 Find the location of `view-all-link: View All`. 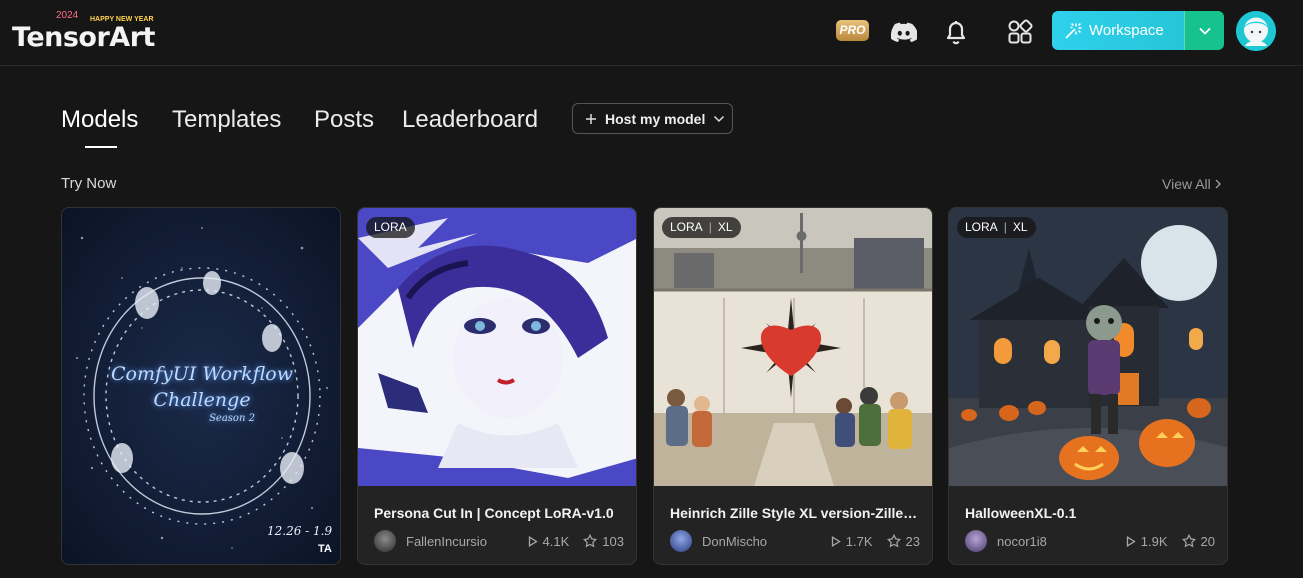

view-all-link: View All is located at coordinates (1191, 184).